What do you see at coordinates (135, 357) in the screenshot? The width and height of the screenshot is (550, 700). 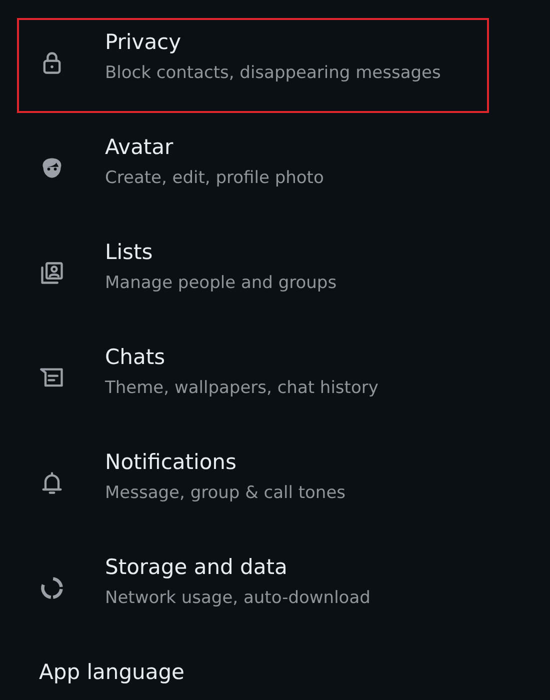 I see `item-title: Chats` at bounding box center [135, 357].